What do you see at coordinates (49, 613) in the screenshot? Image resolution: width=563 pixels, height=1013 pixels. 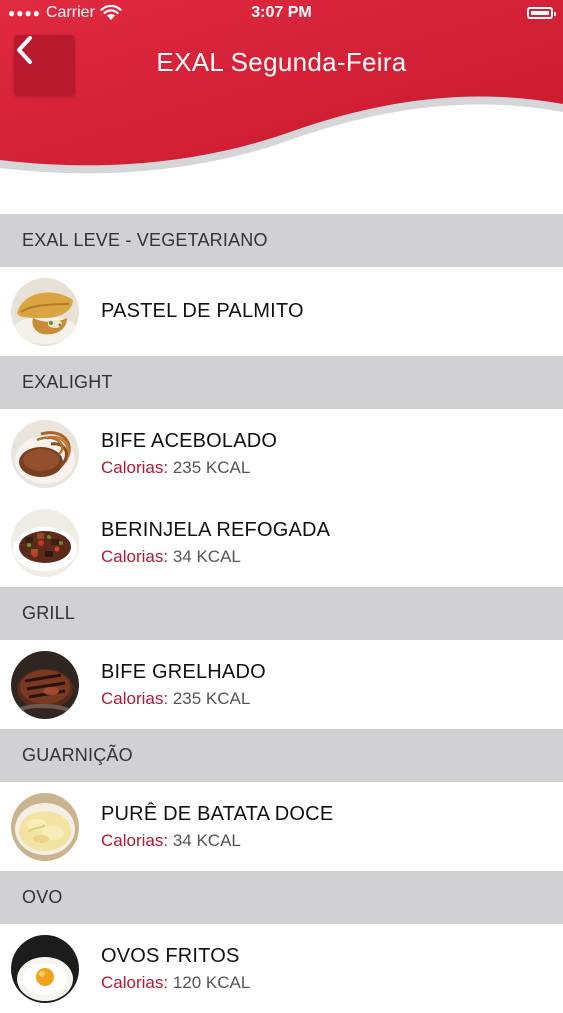 I see `section-title: GRILL` at bounding box center [49, 613].